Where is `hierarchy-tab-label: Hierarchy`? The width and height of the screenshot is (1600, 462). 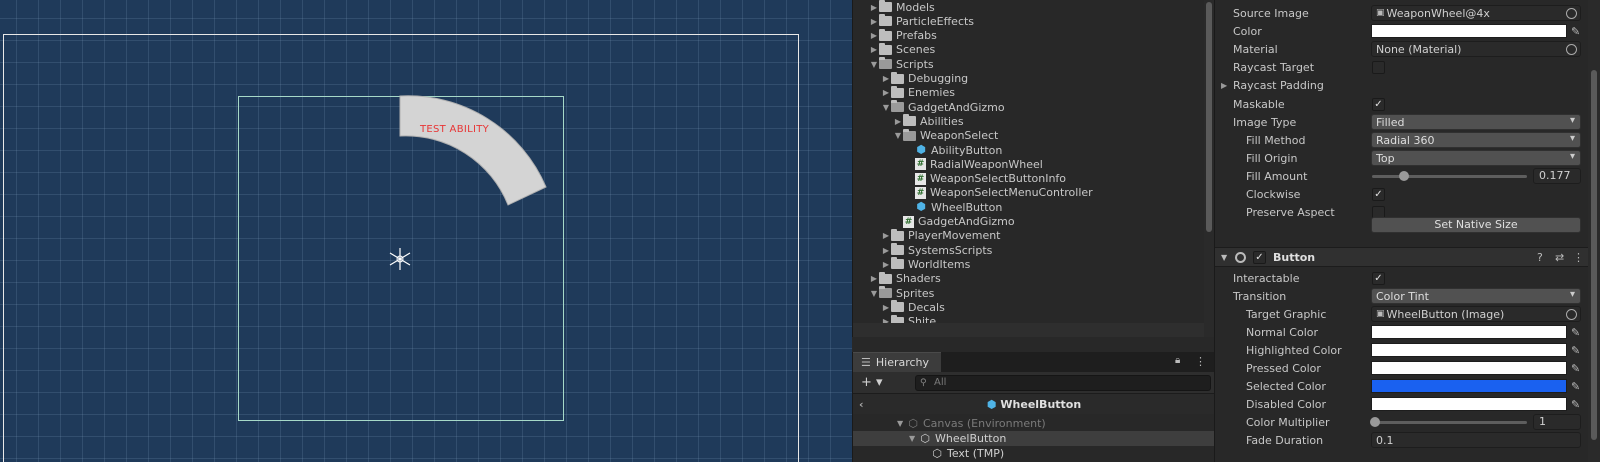
hierarchy-tab-label: Hierarchy is located at coordinates (902, 362).